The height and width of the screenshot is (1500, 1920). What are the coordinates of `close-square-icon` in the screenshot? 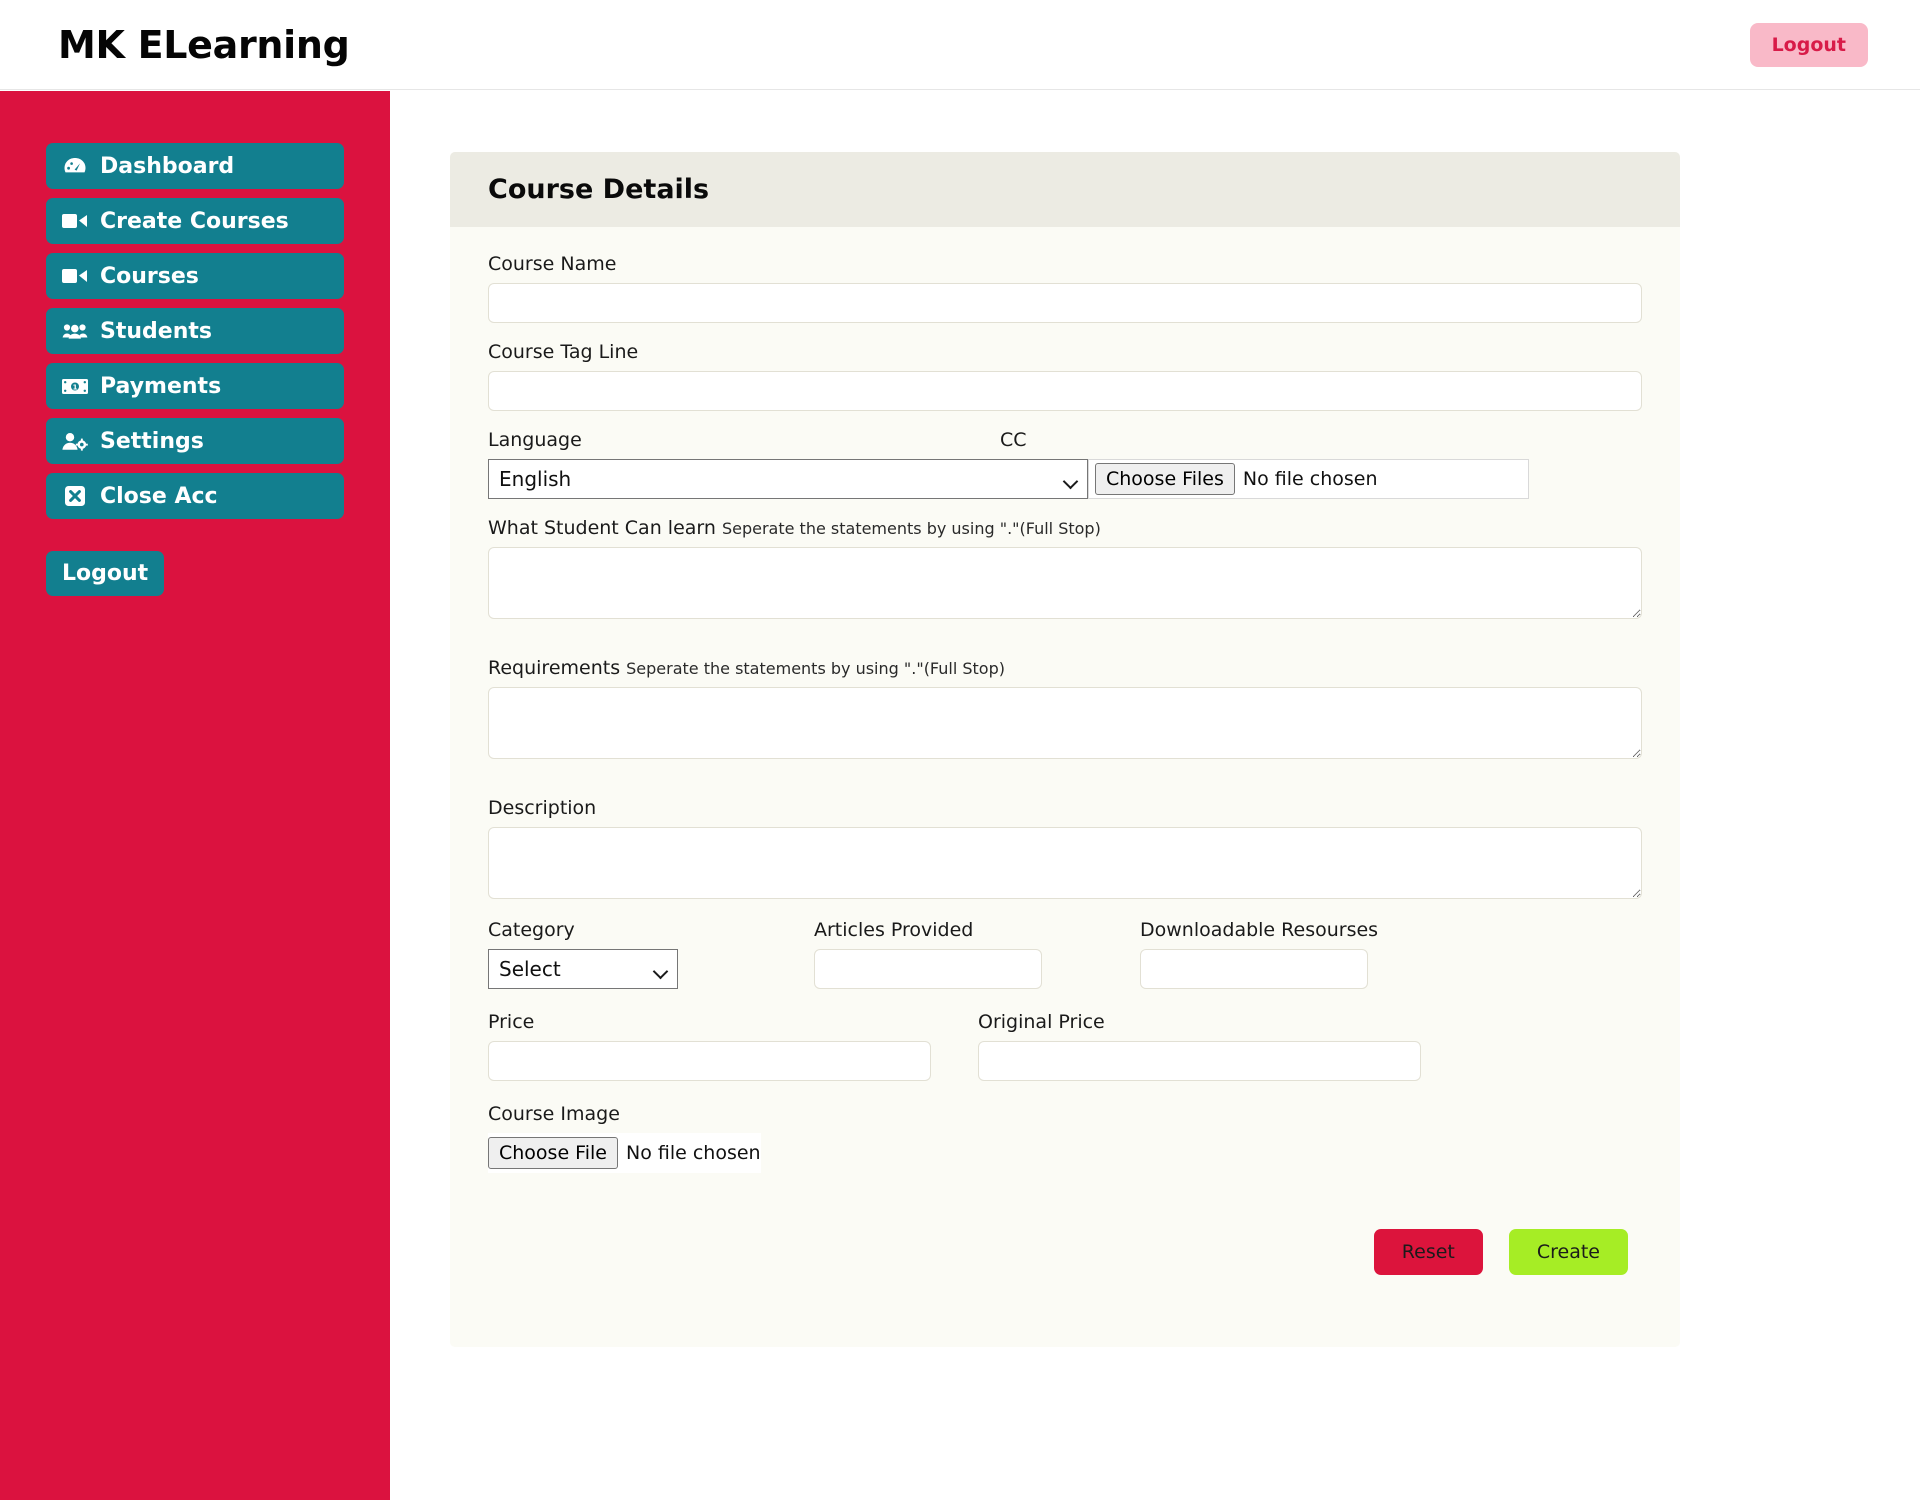 It's located at (75, 496).